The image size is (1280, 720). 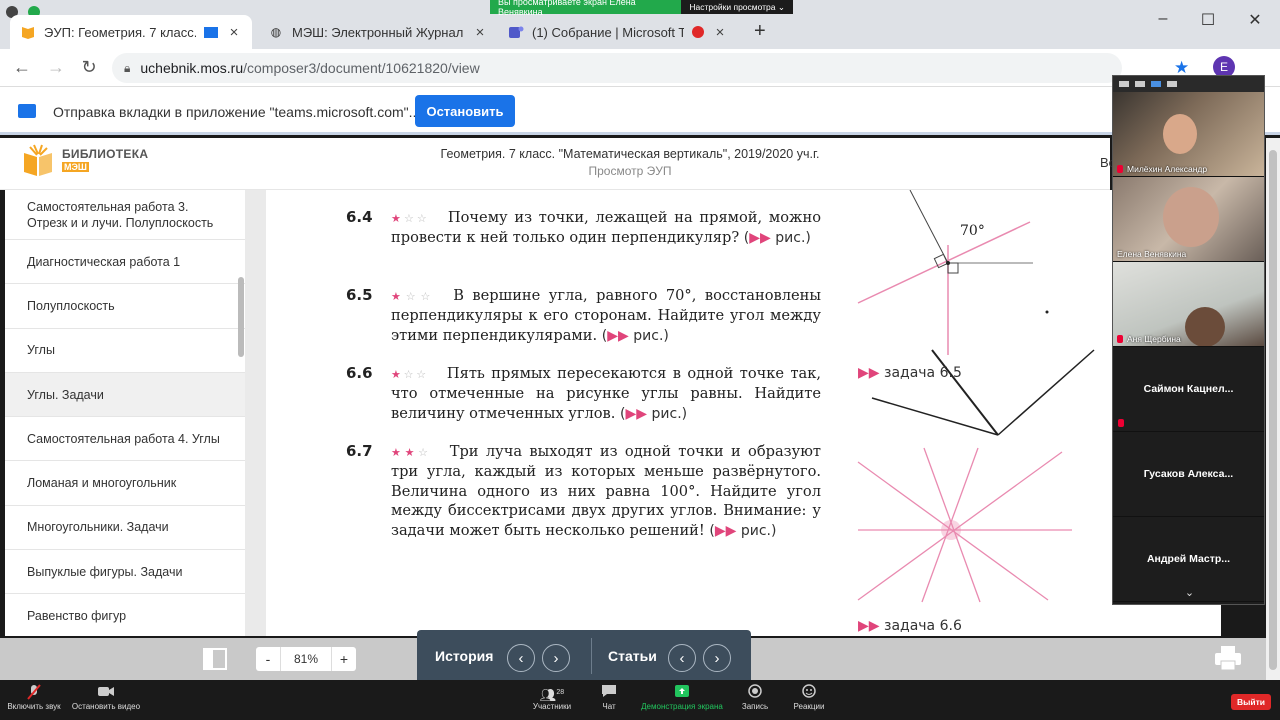 What do you see at coordinates (1163, 19) in the screenshot?
I see `minimize-button: –` at bounding box center [1163, 19].